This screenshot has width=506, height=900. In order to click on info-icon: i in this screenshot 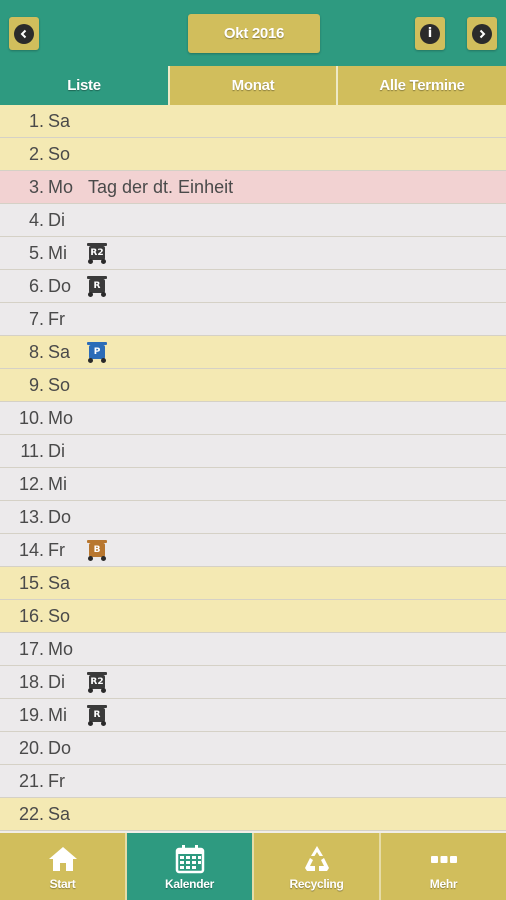, I will do `click(430, 33)`.